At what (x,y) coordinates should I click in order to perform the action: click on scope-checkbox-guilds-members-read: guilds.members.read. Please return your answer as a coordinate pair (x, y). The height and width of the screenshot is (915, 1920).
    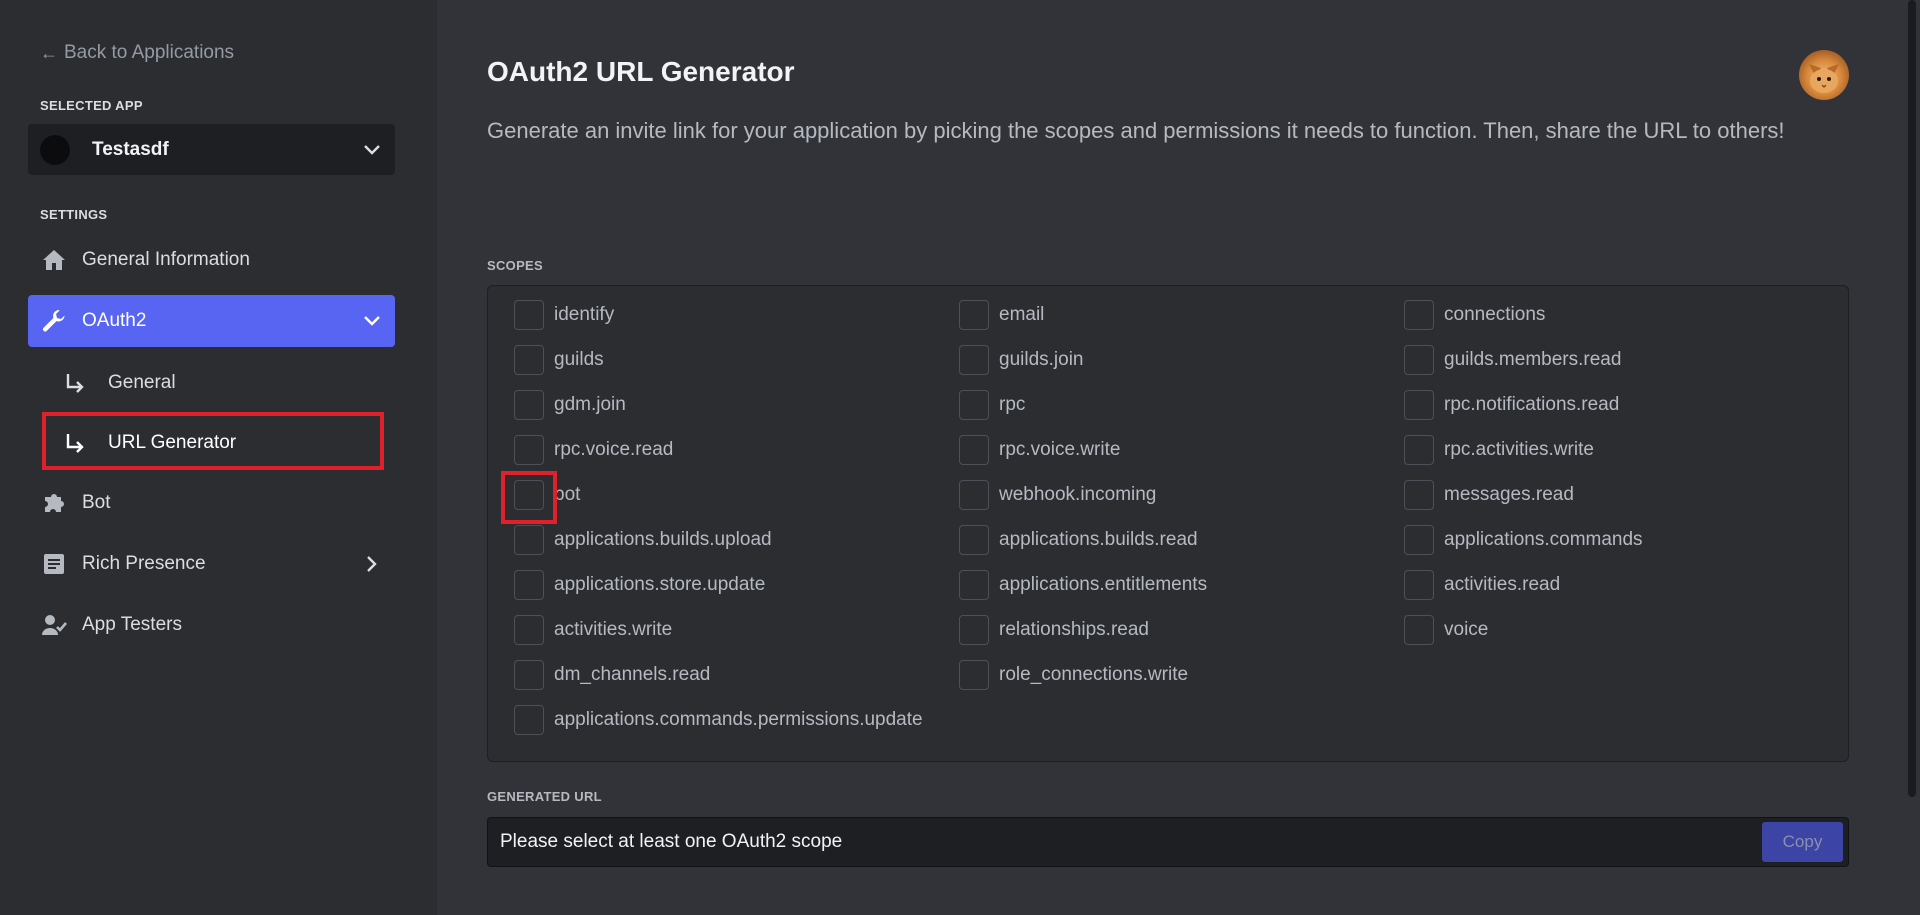
    Looking at the image, I should click on (1512, 360).